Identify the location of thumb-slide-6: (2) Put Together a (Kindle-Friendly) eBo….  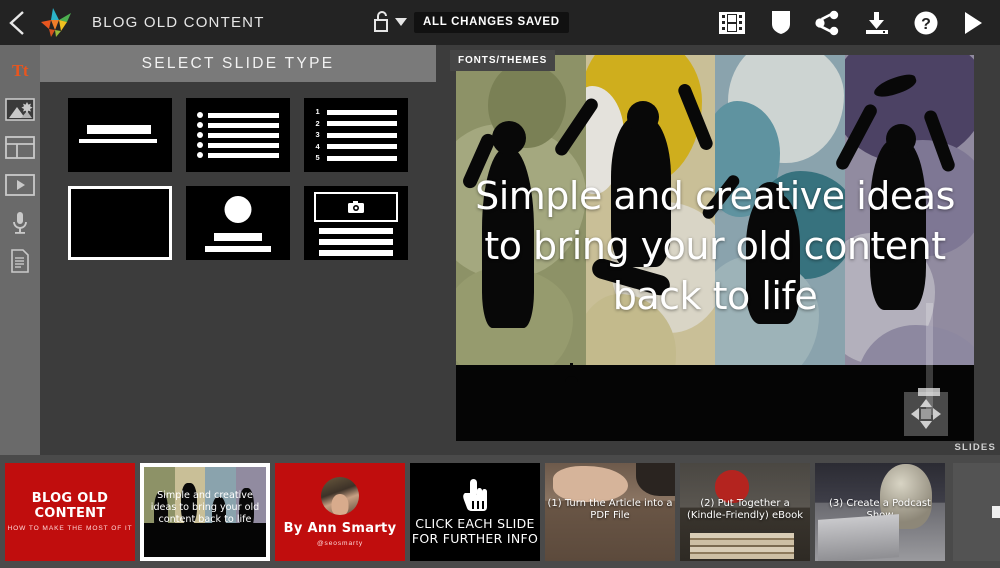
(745, 511).